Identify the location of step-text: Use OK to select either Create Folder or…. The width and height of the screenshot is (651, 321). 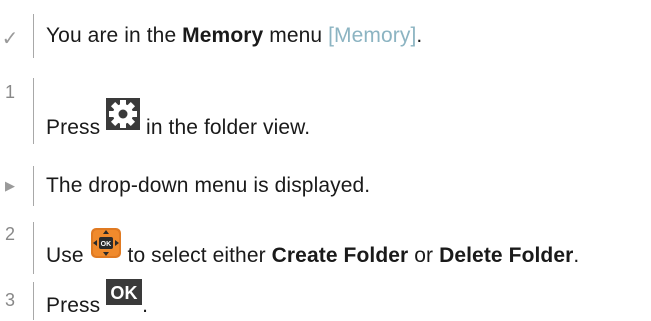
(312, 248).